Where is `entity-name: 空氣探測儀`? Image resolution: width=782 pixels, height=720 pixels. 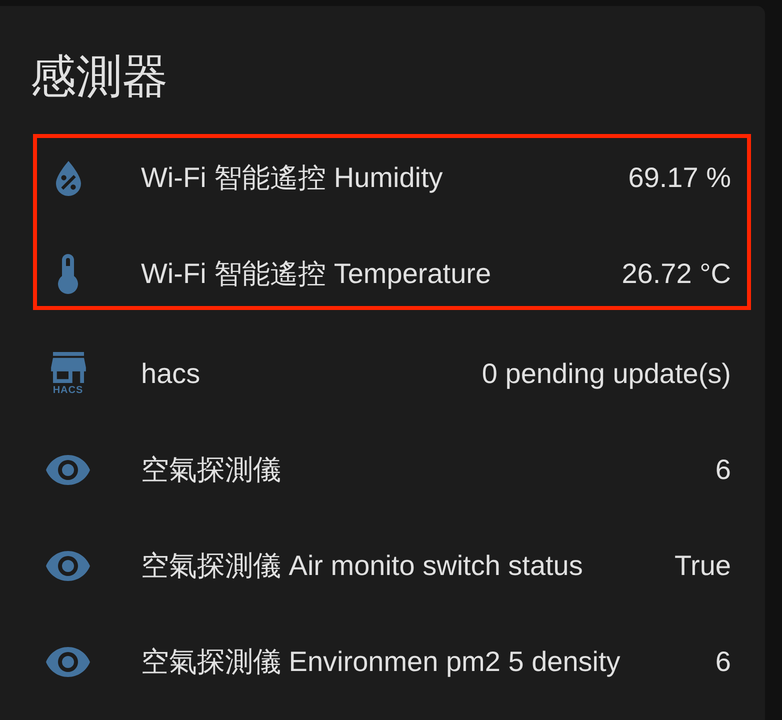 entity-name: 空氣探測儀 is located at coordinates (211, 470).